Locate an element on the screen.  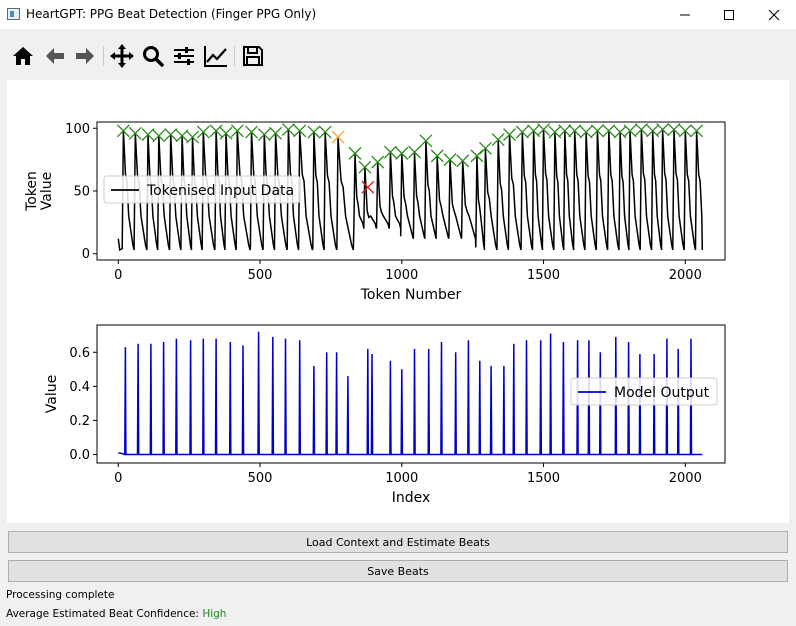
x-axis-label: Index is located at coordinates (411, 498).